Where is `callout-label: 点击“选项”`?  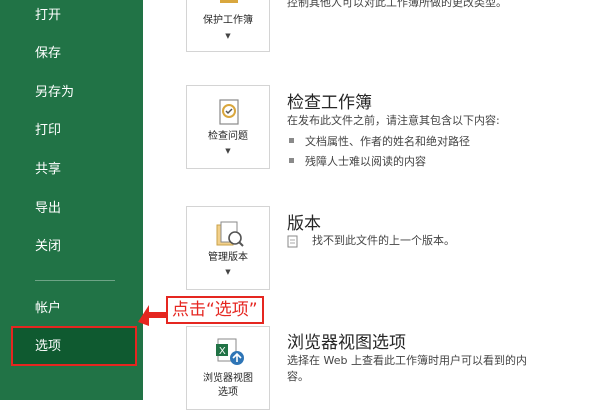 callout-label: 点击“选项” is located at coordinates (215, 310).